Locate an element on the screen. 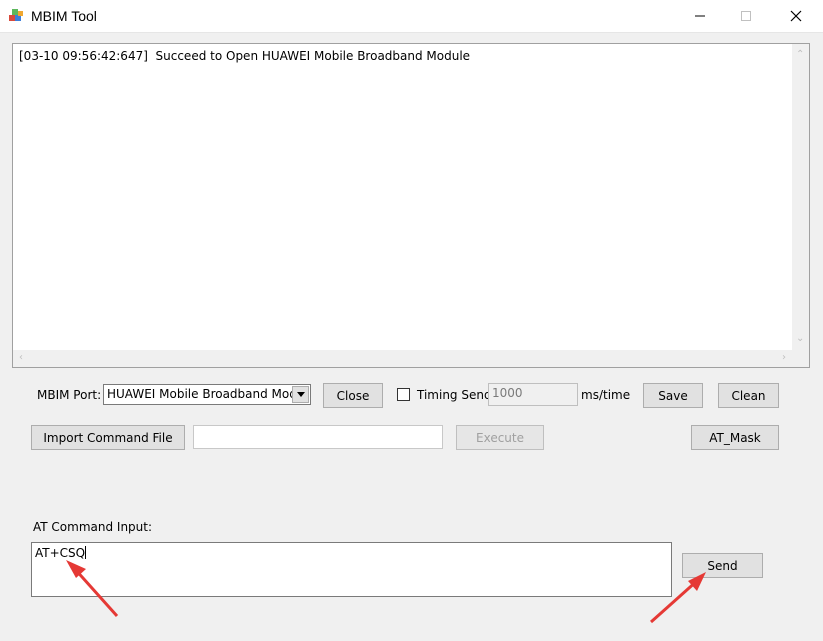 Image resolution: width=823 pixels, height=641 pixels. minimize-button is located at coordinates (700, 16).